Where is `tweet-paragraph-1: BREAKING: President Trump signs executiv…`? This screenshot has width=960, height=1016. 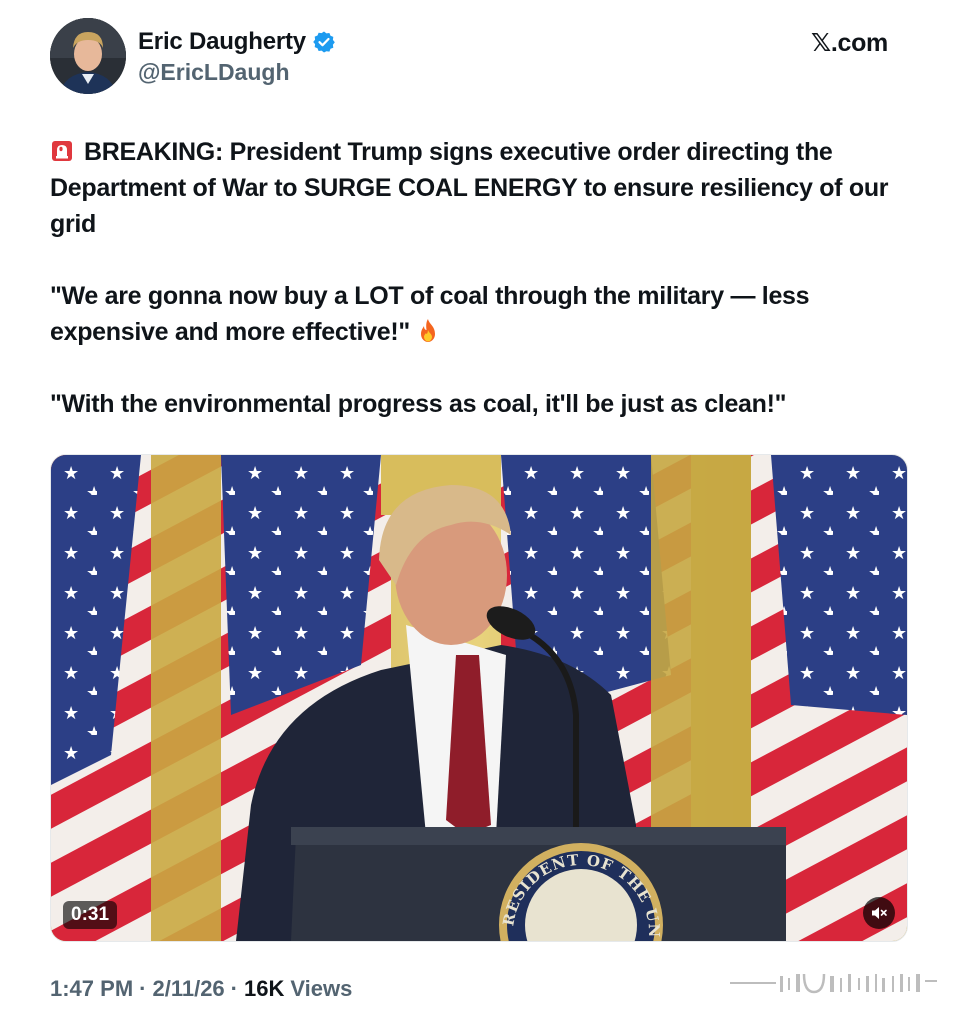
tweet-paragraph-1: BREAKING: President Trump signs executiv… is located at coordinates (475, 188).